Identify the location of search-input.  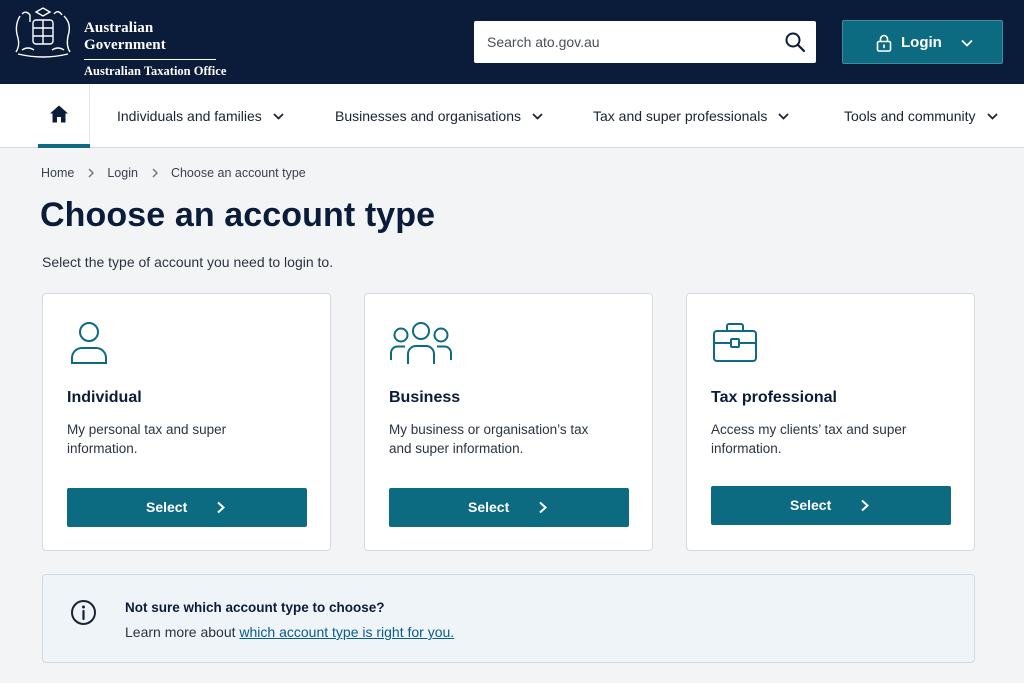
(632, 42).